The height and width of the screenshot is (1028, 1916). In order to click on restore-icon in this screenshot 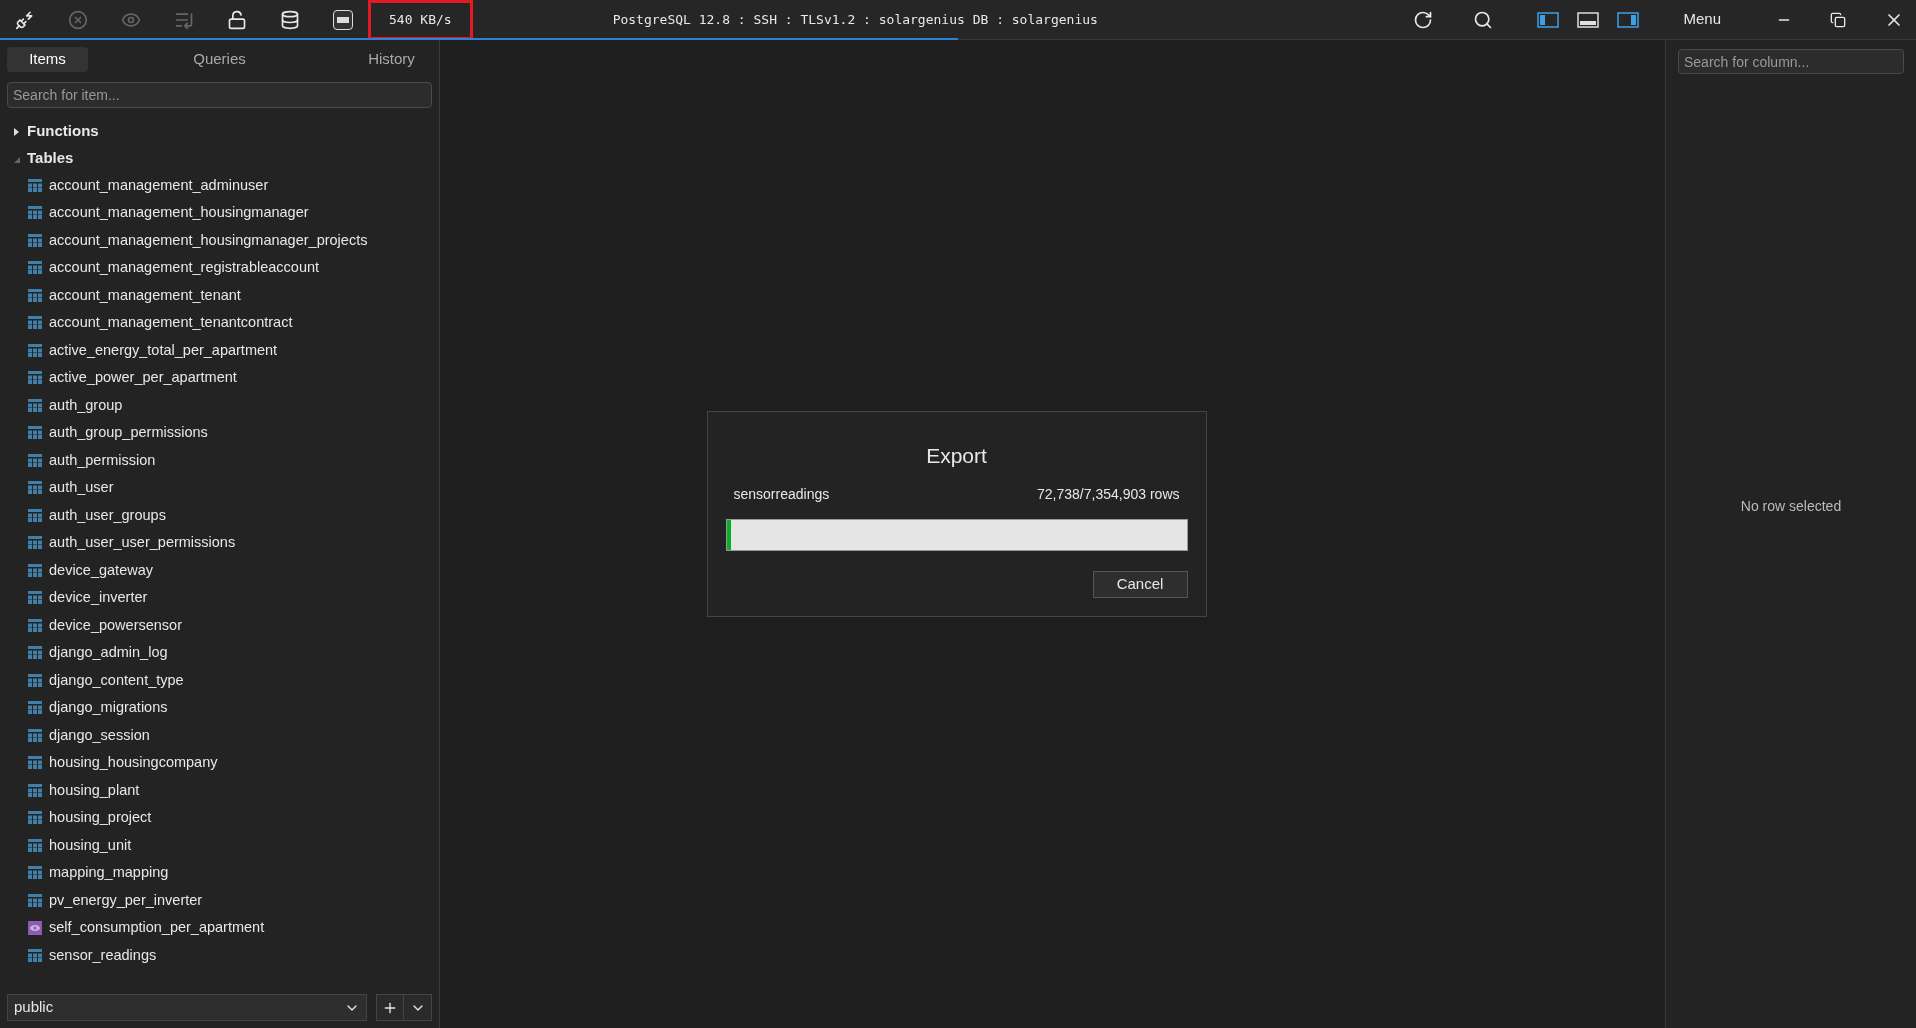, I will do `click(1838, 19)`.